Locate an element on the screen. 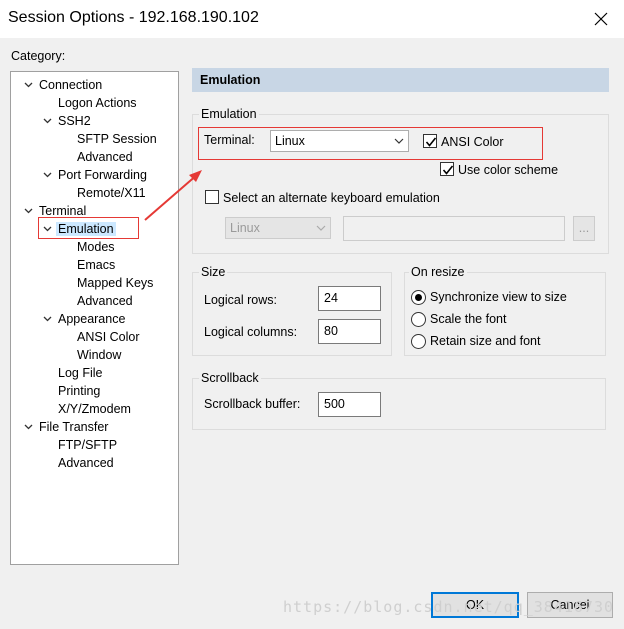 The height and width of the screenshot is (629, 624). tree-item-label: Terminal is located at coordinates (63, 211).